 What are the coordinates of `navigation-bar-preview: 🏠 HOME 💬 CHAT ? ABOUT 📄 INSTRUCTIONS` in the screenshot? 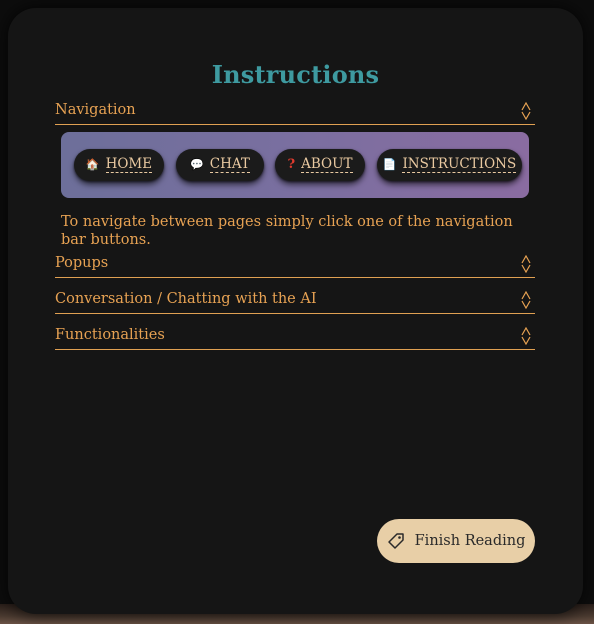 It's located at (295, 165).